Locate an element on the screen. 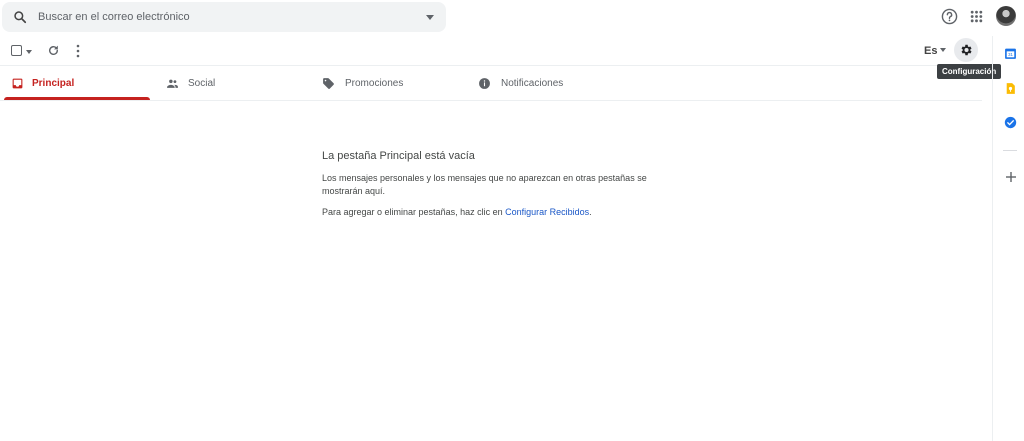 The height and width of the screenshot is (441, 1024). add-icon is located at coordinates (1011, 177).